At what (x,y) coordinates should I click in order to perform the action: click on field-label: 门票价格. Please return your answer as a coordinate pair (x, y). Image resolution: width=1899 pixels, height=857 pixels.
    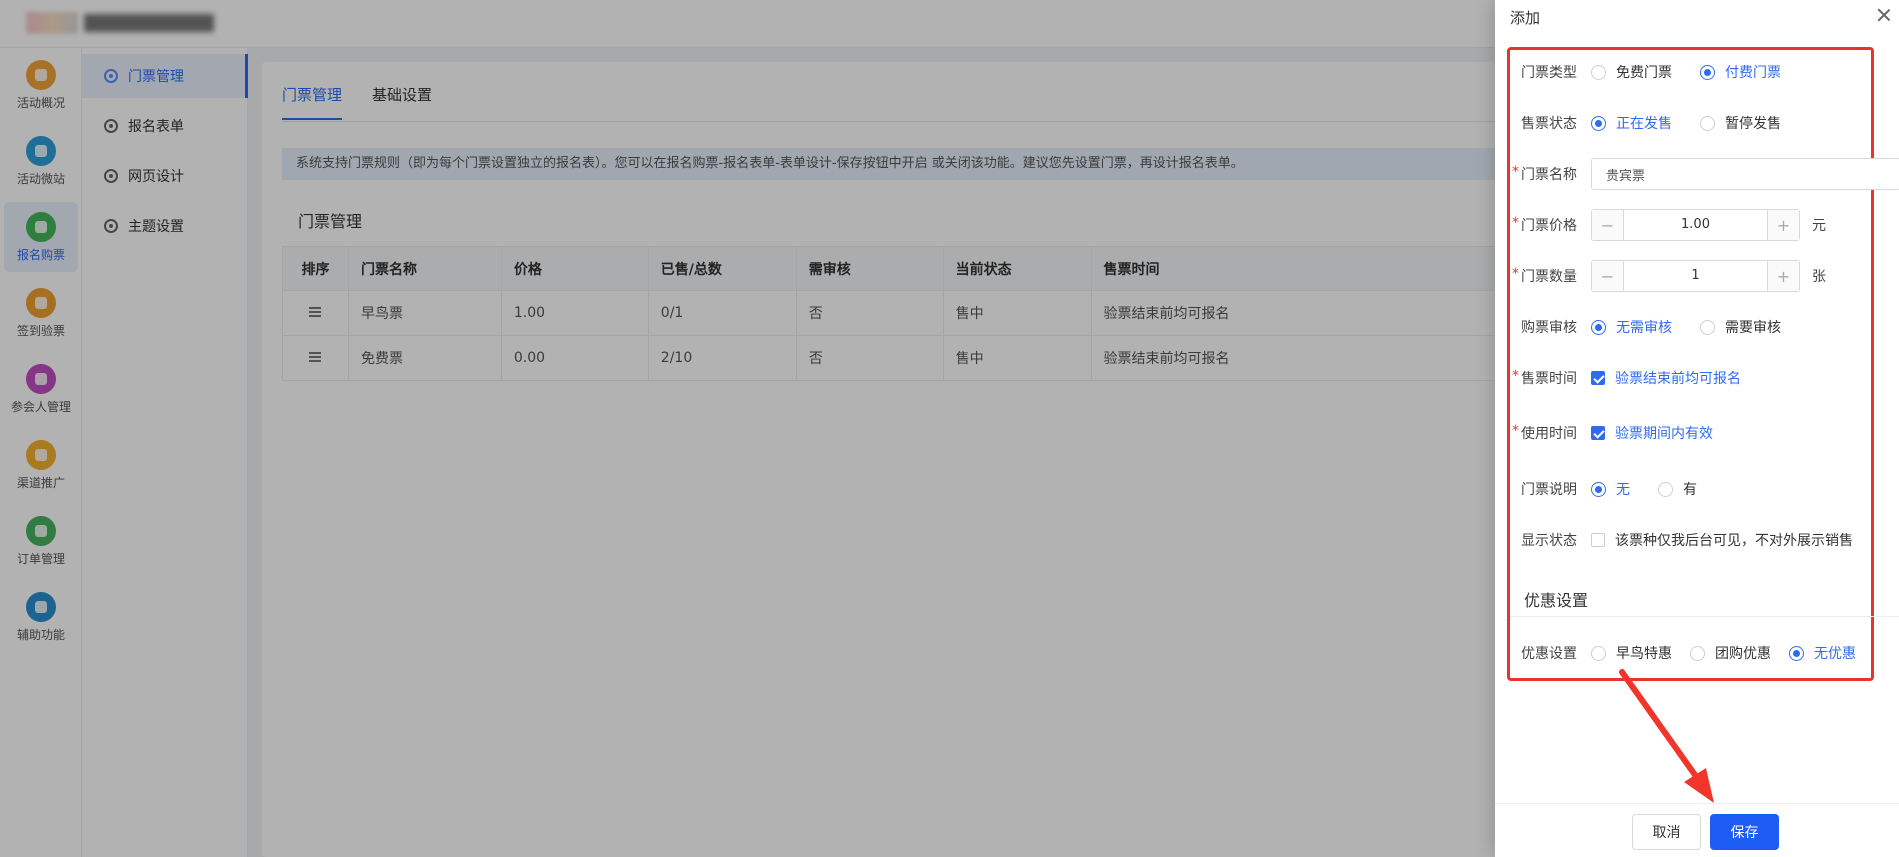
    Looking at the image, I should click on (1546, 225).